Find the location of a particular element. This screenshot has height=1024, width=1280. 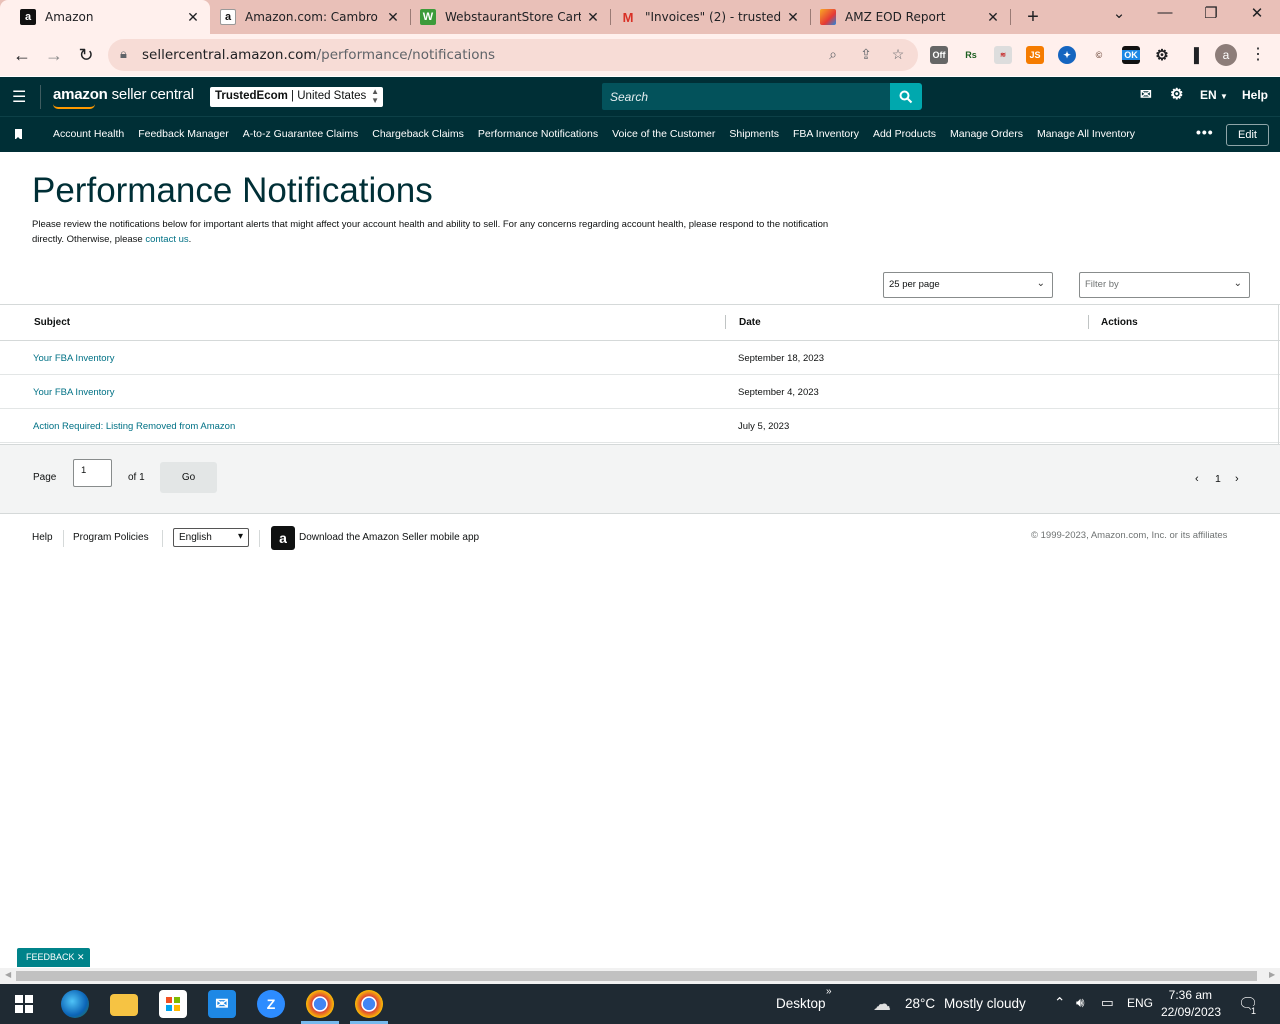

language-selector: EN ▼ is located at coordinates (1214, 95).